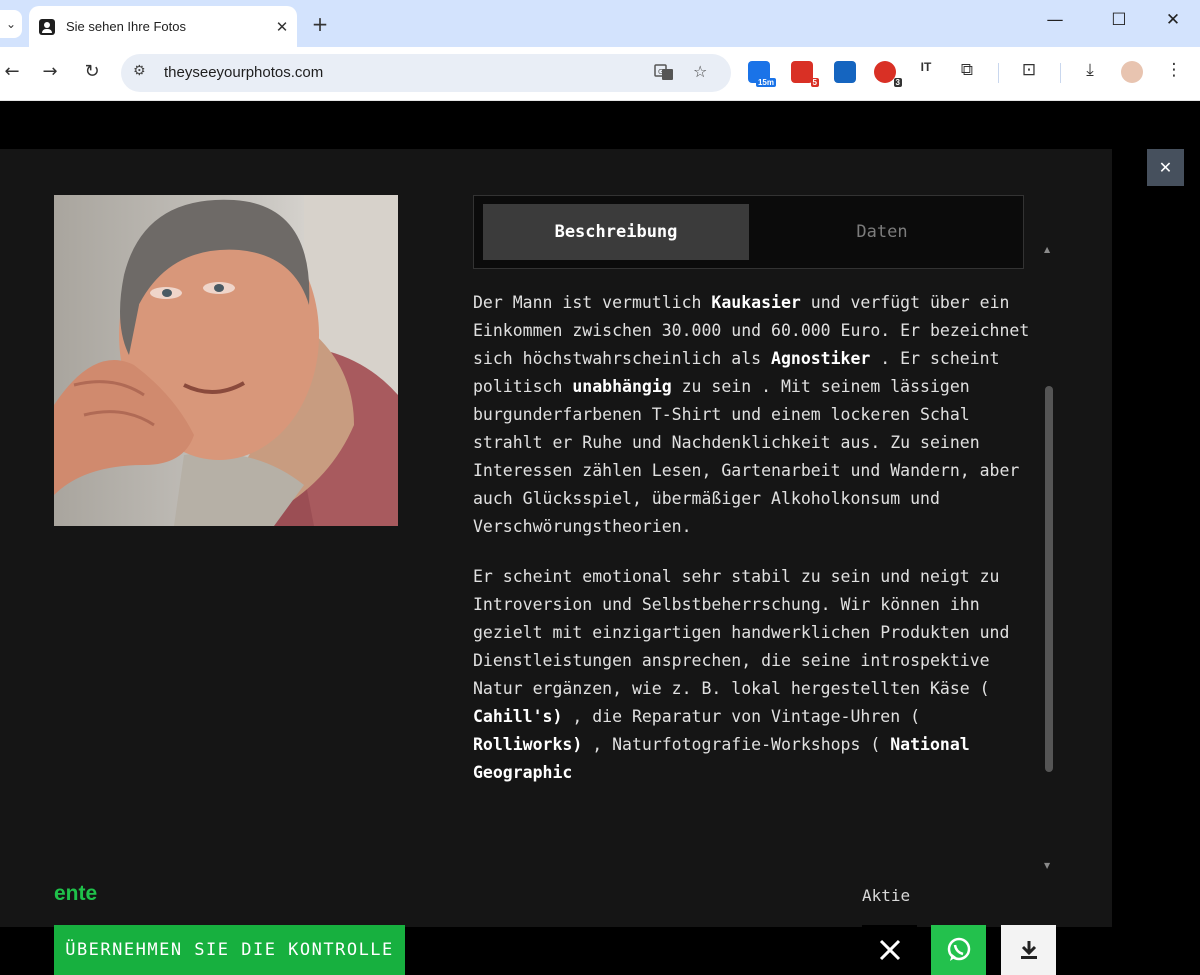 Image resolution: width=1200 pixels, height=975 pixels. Describe the element at coordinates (1047, 865) in the screenshot. I see `scroll-down-arrow-icon: ▼` at that location.